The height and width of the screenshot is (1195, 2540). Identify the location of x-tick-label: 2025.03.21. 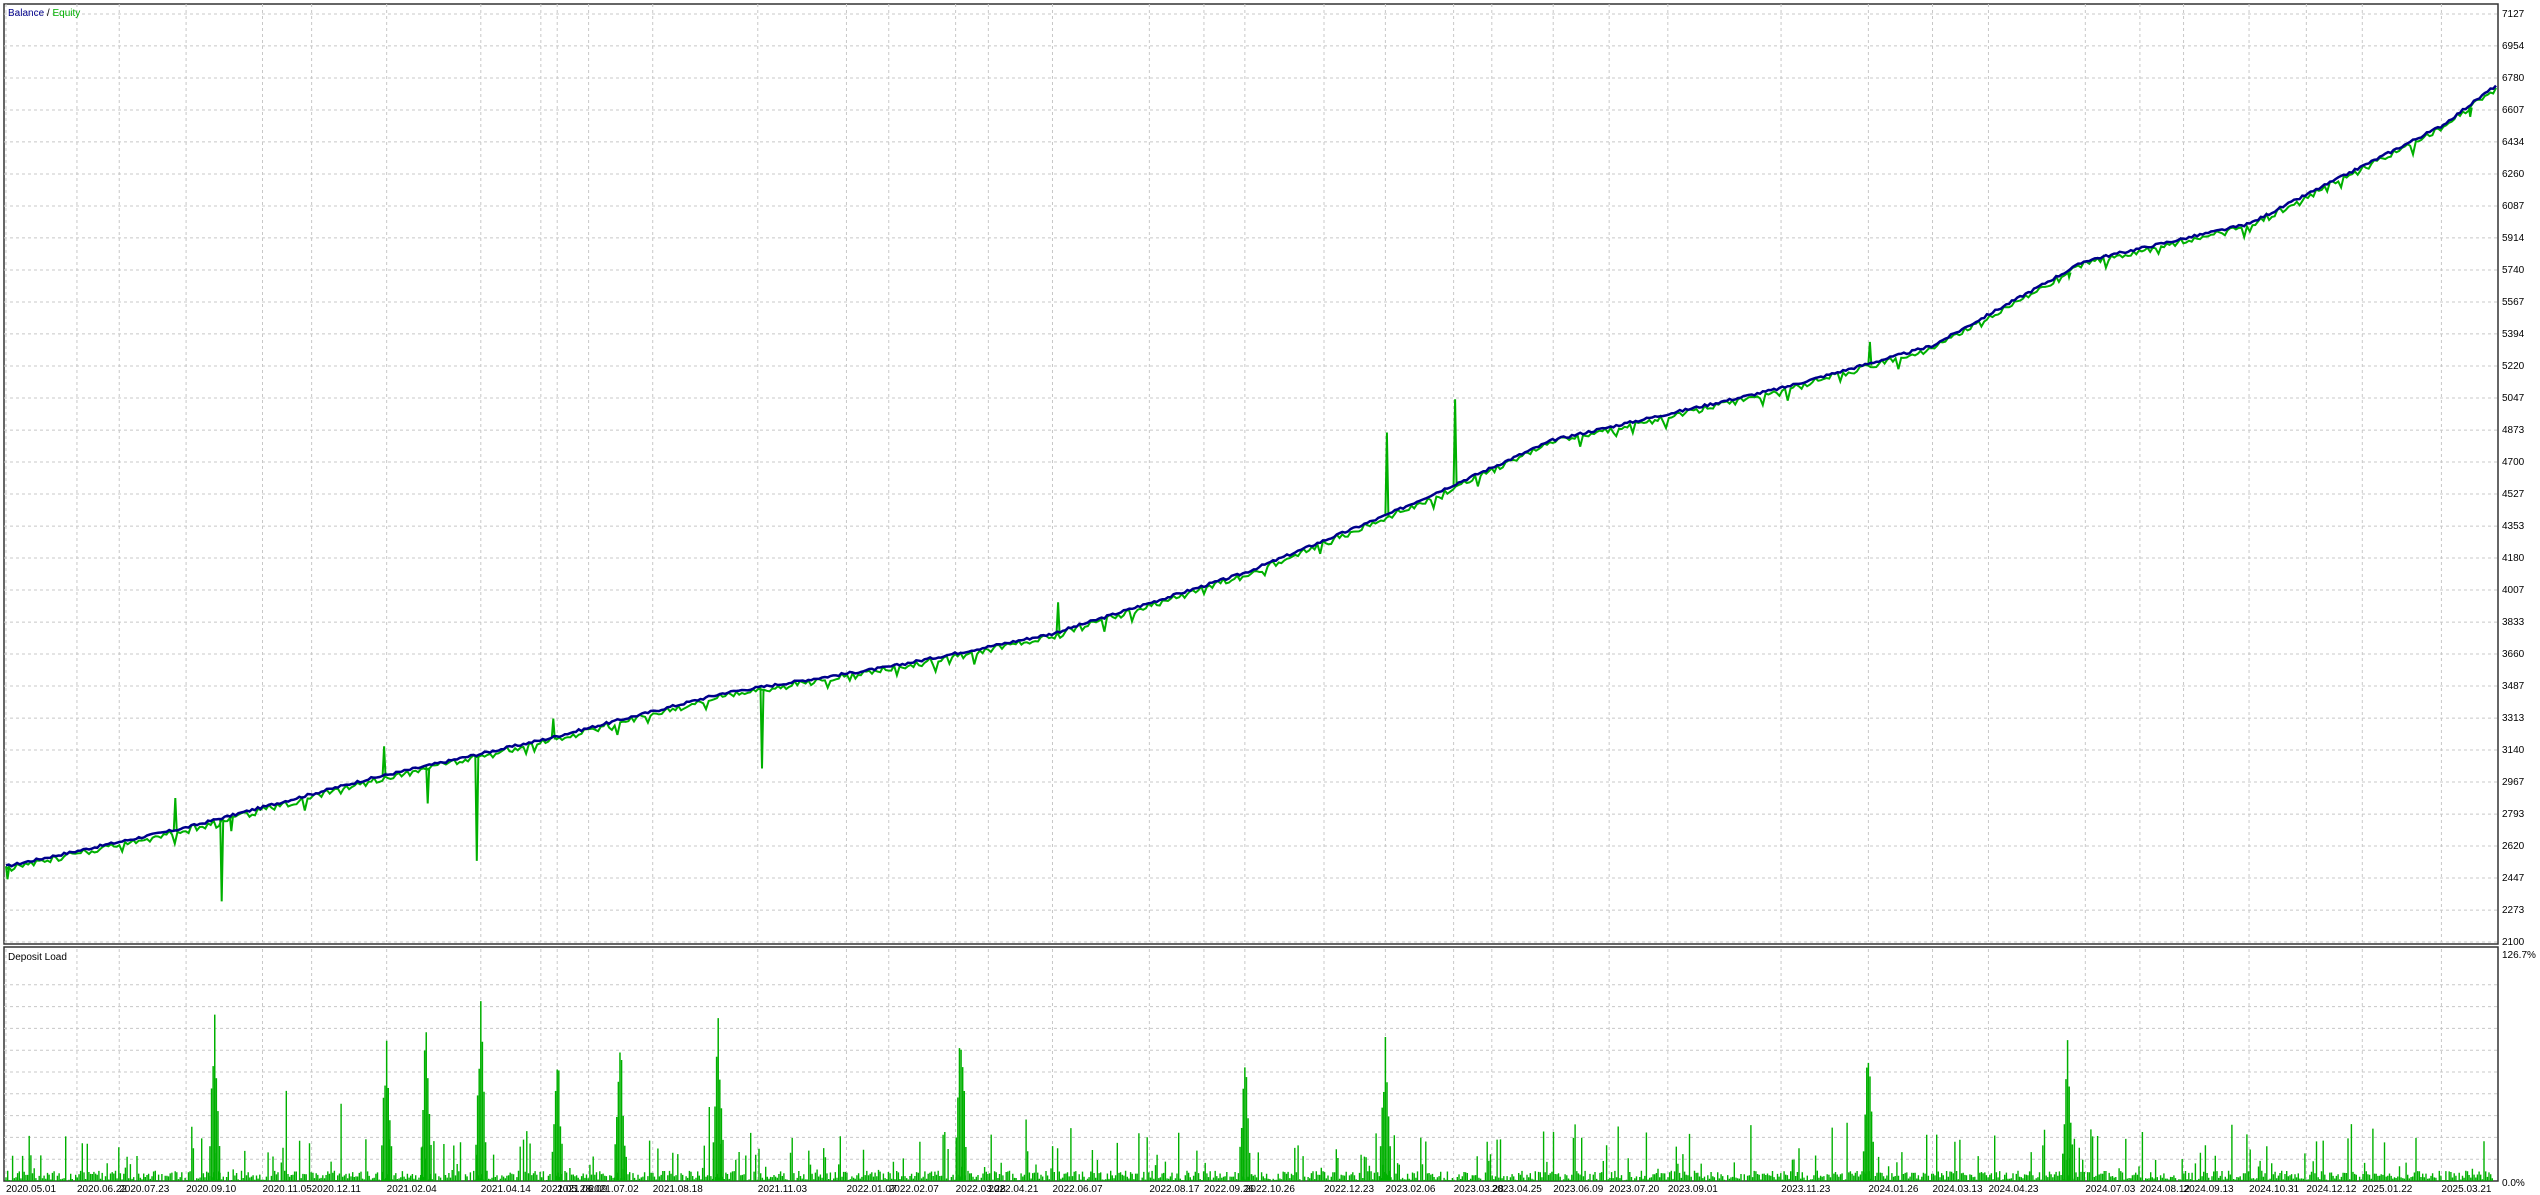
(2466, 1189).